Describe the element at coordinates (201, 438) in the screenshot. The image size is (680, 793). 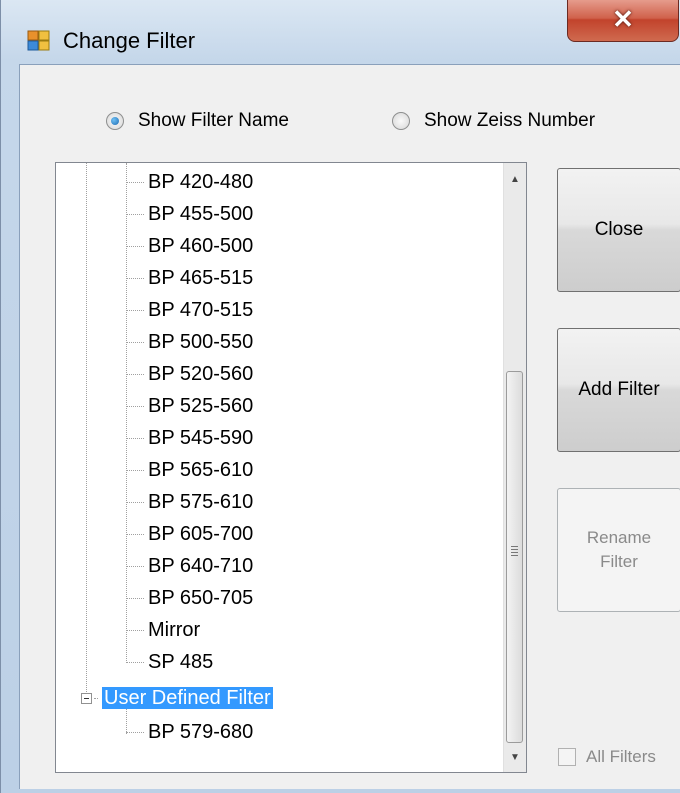
I see `tree-node-label: BP 545-590` at that location.